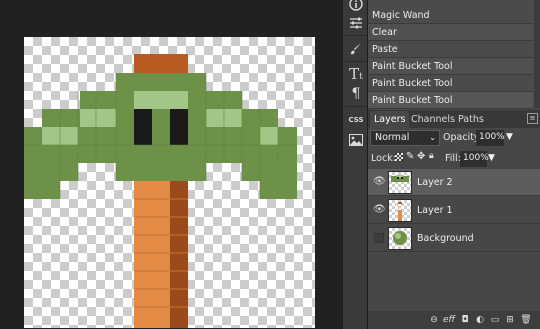  I want to click on tab-paths: Paths, so click(471, 119).